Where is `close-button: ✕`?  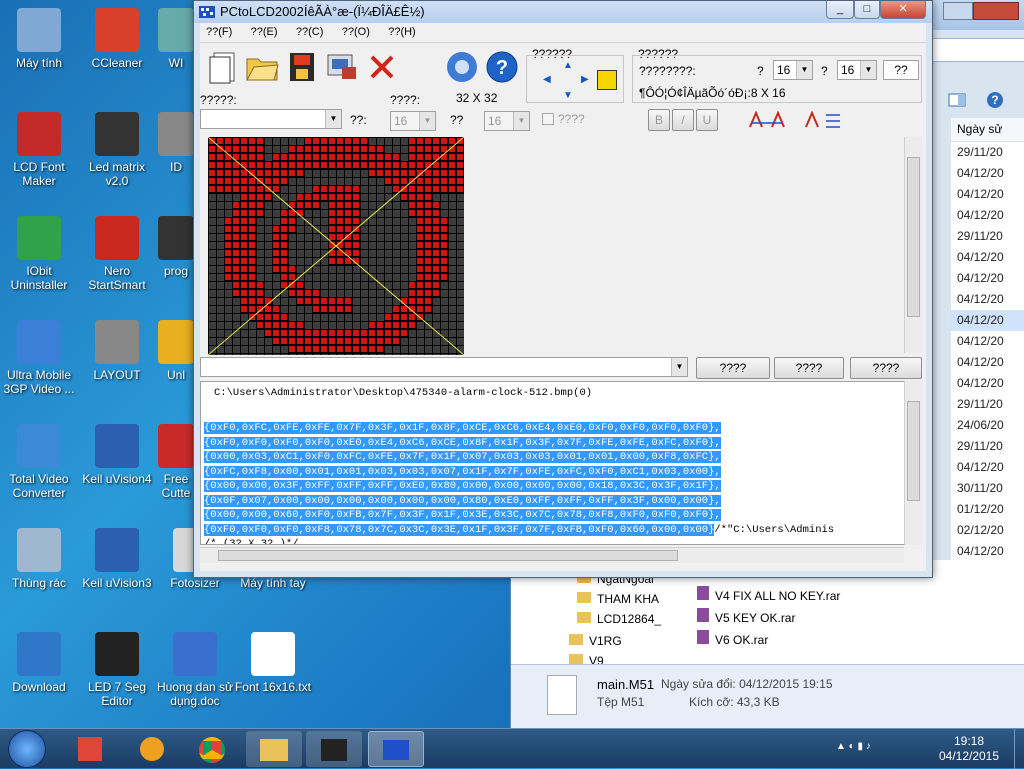 close-button: ✕ is located at coordinates (903, 10).